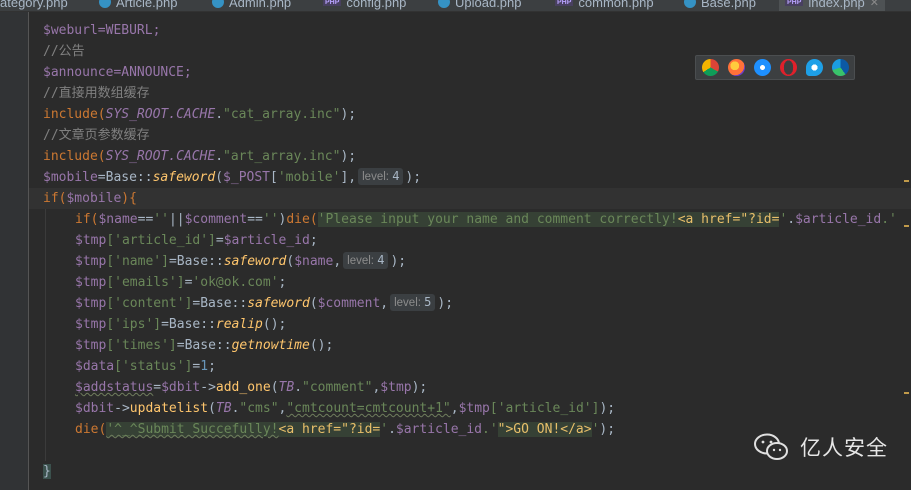 The width and height of the screenshot is (911, 490). Describe the element at coordinates (844, 448) in the screenshot. I see `brand-name: 亿人安全` at that location.